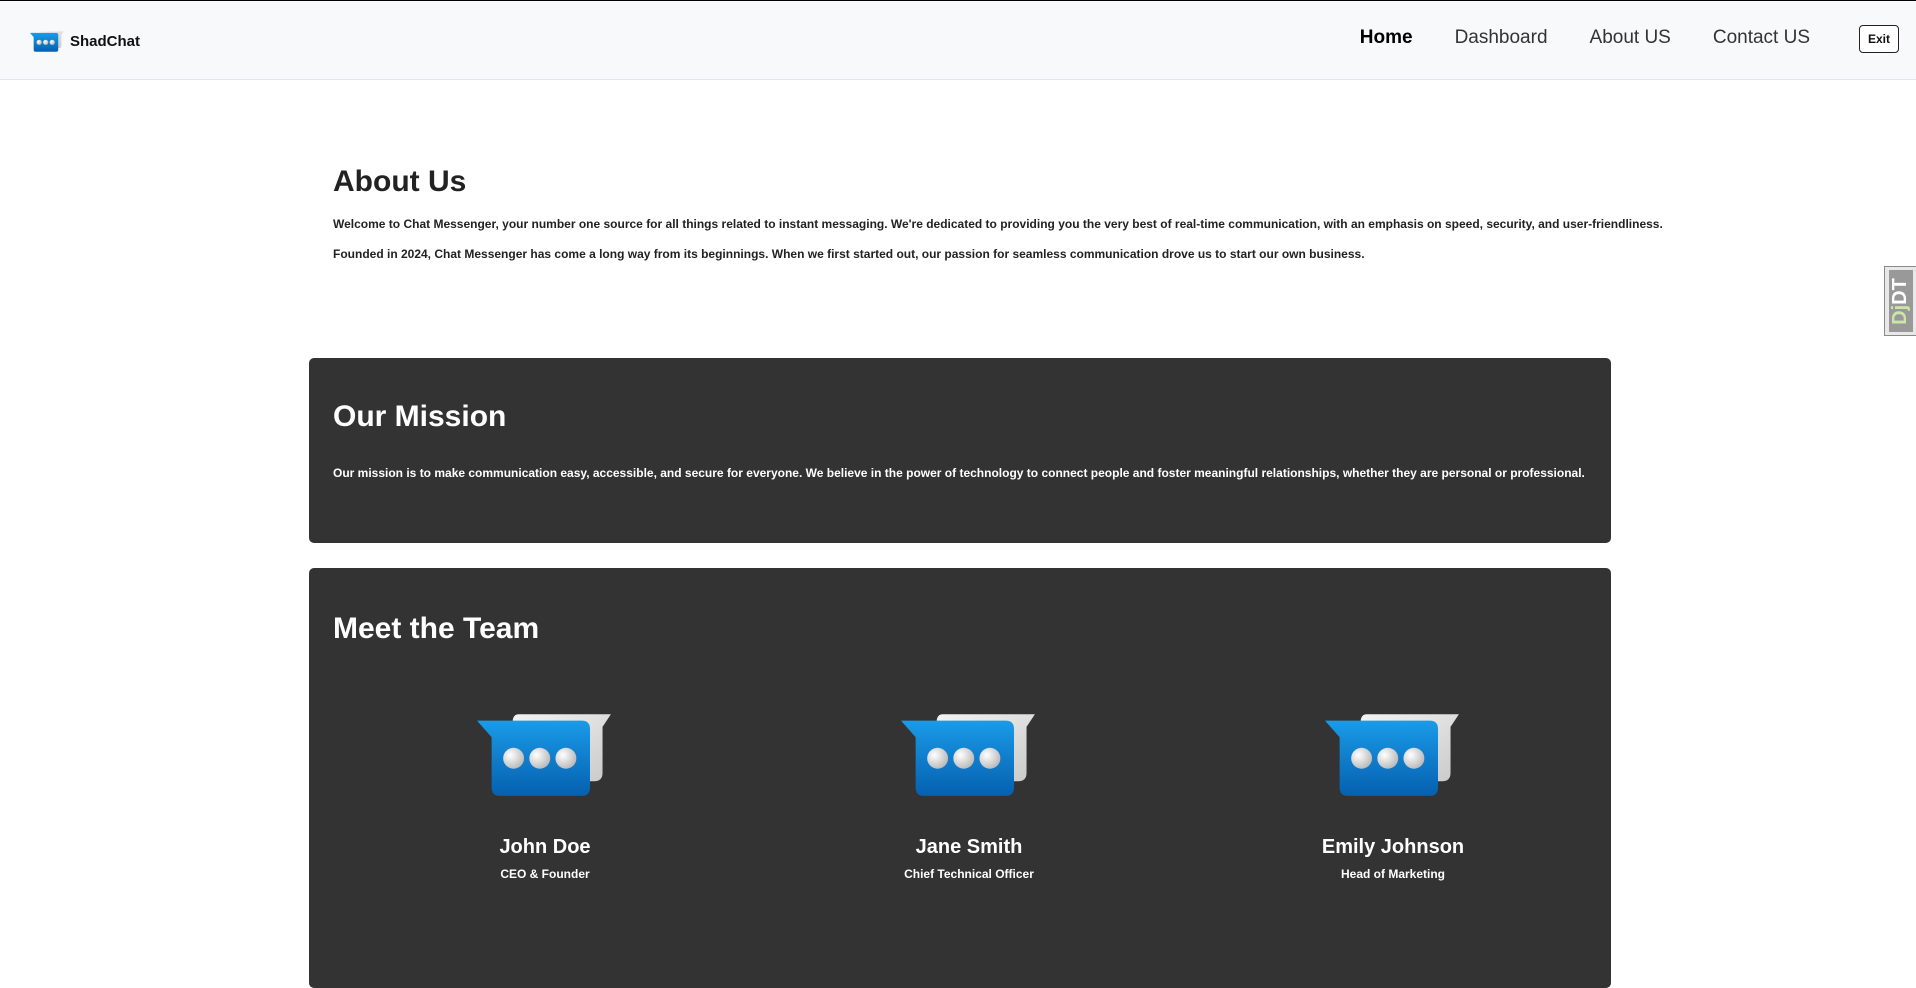  I want to click on team-title: Meet the Team, so click(436, 628).